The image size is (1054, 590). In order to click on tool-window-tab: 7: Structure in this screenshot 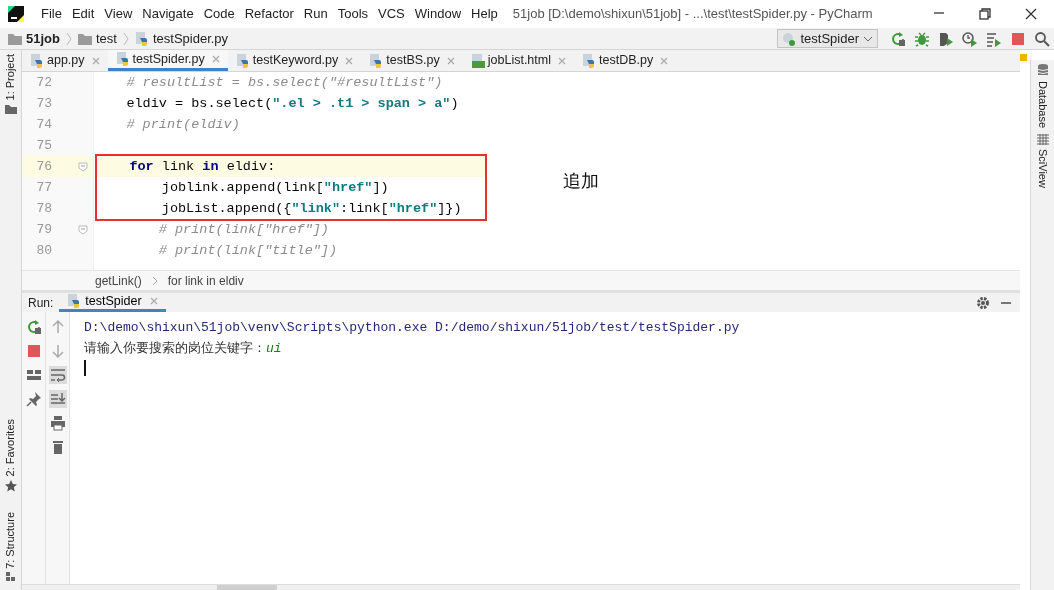, I will do `click(10, 540)`.